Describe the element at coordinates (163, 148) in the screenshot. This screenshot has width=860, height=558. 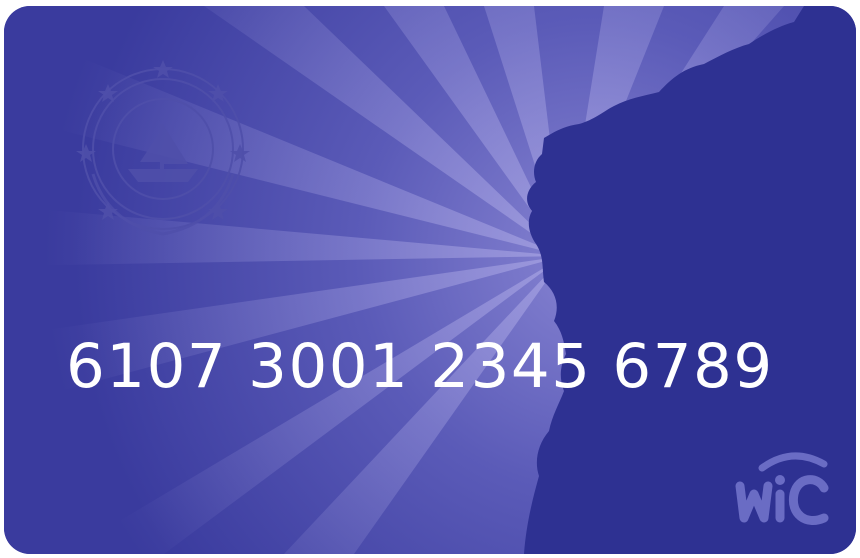
I see `state-seal-emblem` at that location.